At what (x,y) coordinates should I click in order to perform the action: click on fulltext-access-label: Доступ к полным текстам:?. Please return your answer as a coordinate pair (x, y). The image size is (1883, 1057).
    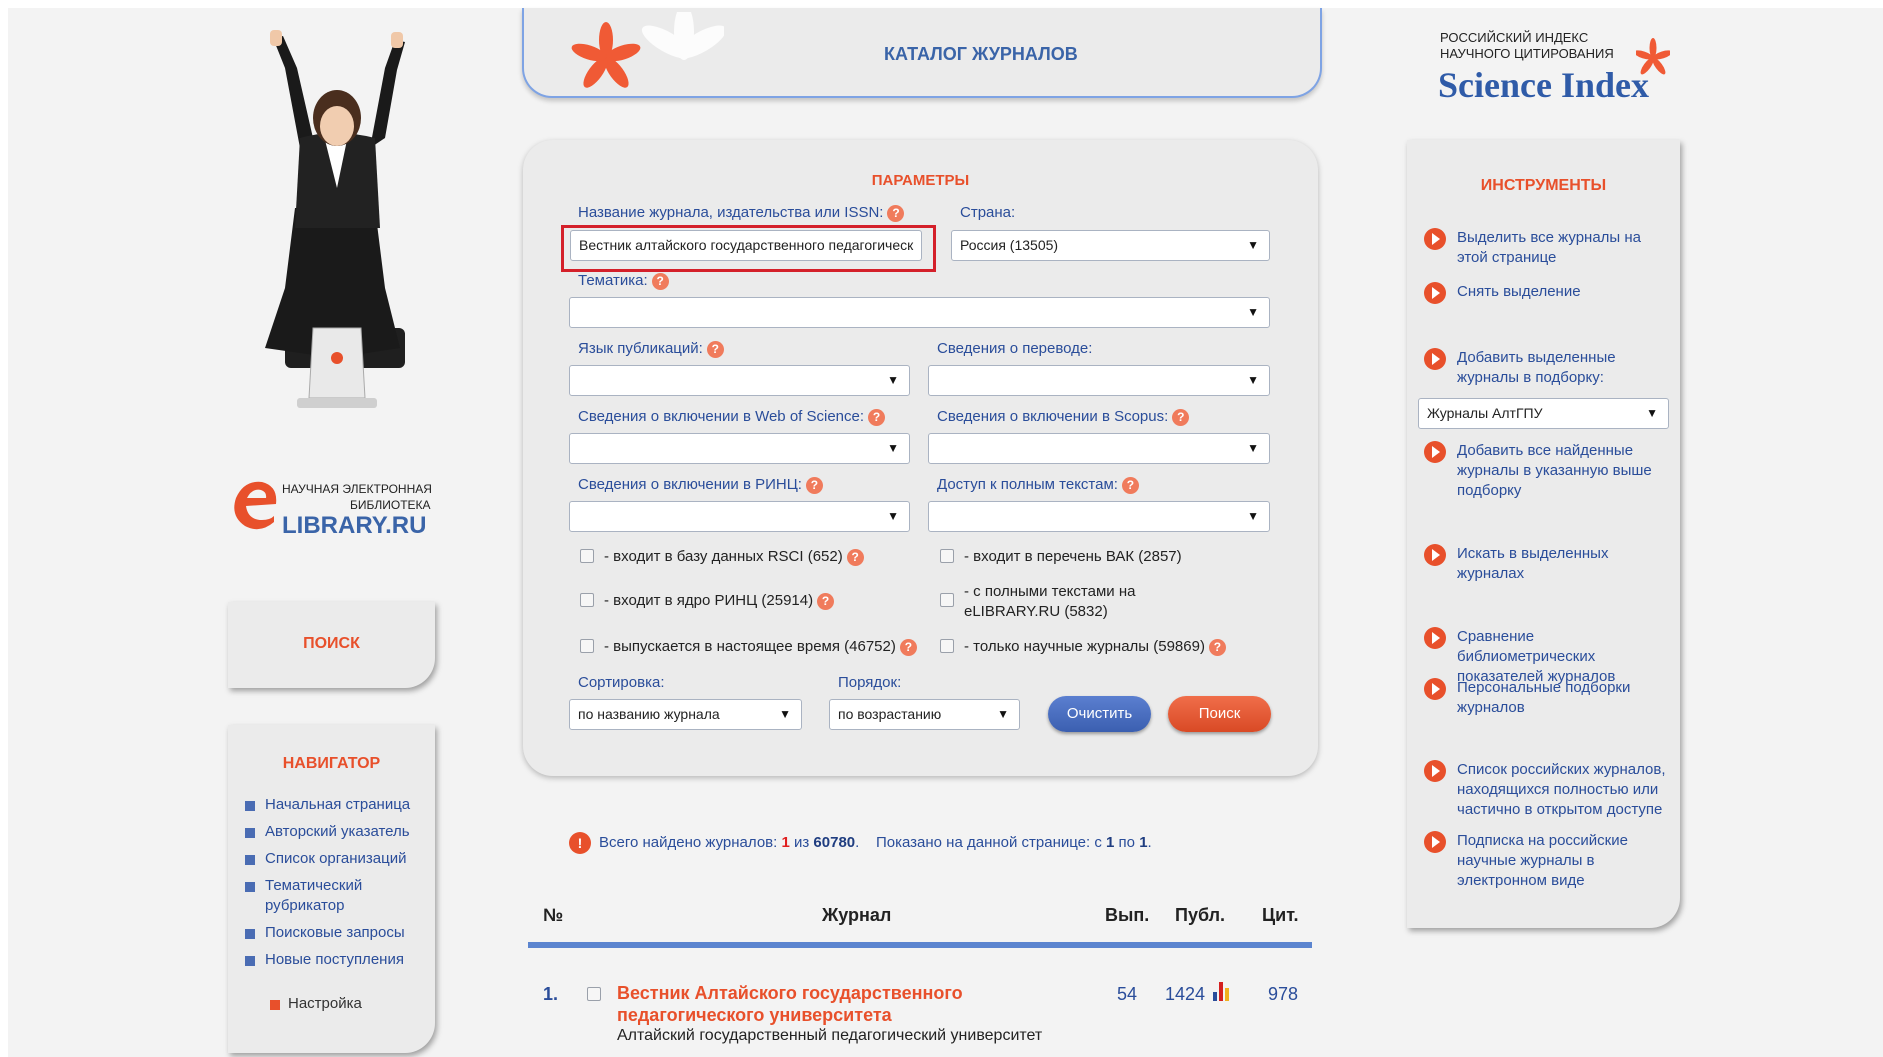
    Looking at the image, I should click on (1038, 485).